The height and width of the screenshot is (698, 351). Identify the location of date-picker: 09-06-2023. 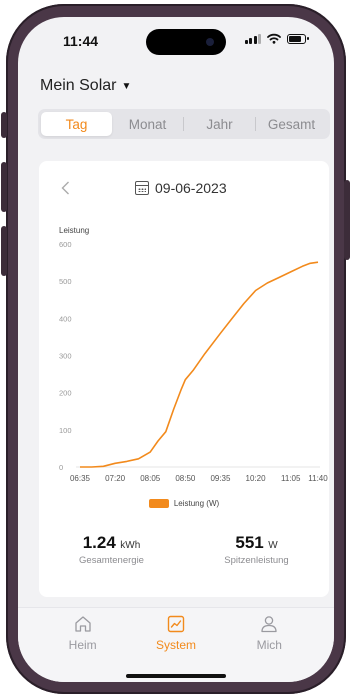
(181, 188).